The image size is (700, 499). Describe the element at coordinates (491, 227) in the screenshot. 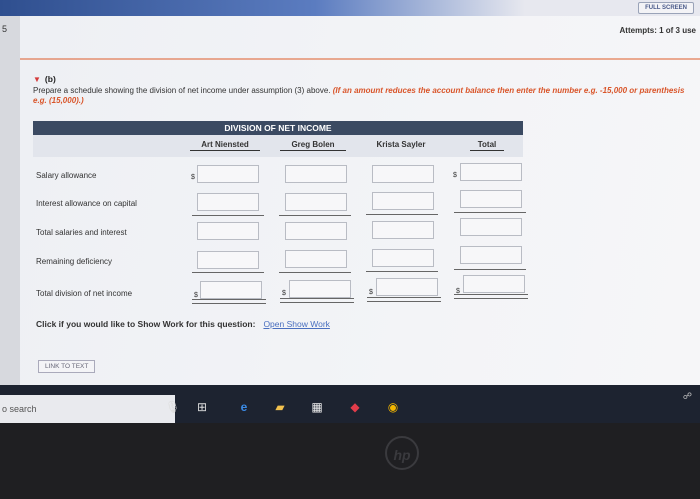

I see `totalsal-total-input` at that location.